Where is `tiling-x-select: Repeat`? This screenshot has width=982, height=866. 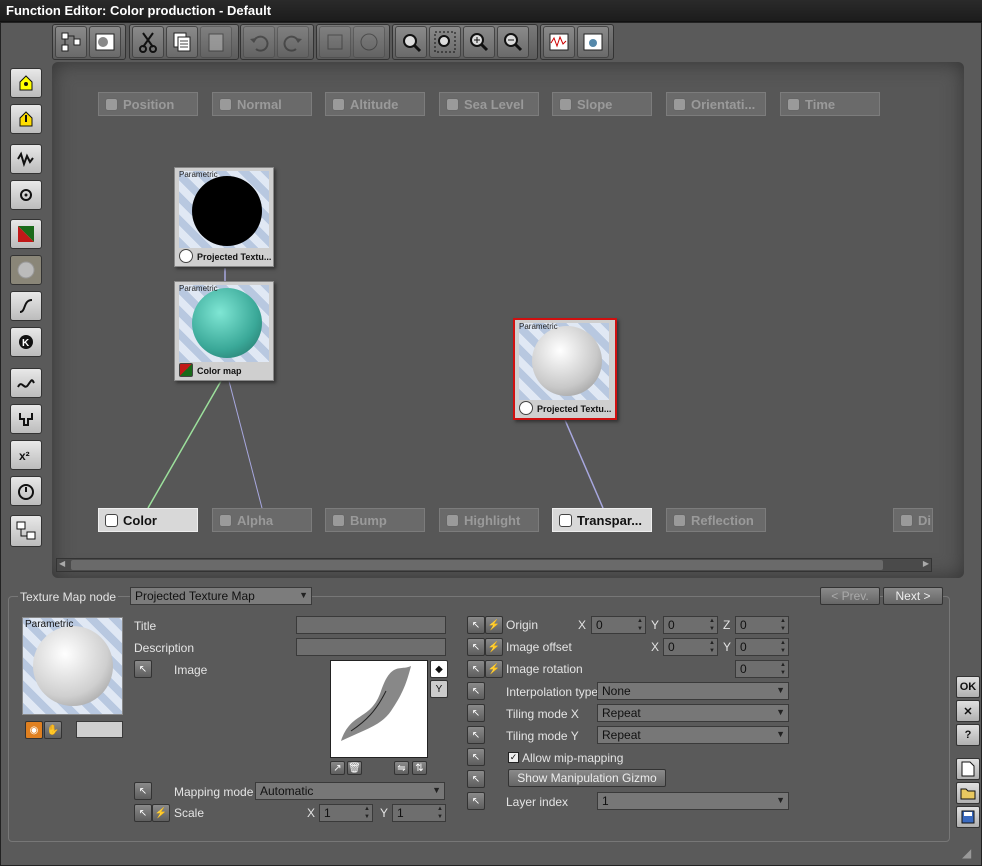
tiling-x-select: Repeat is located at coordinates (693, 713).